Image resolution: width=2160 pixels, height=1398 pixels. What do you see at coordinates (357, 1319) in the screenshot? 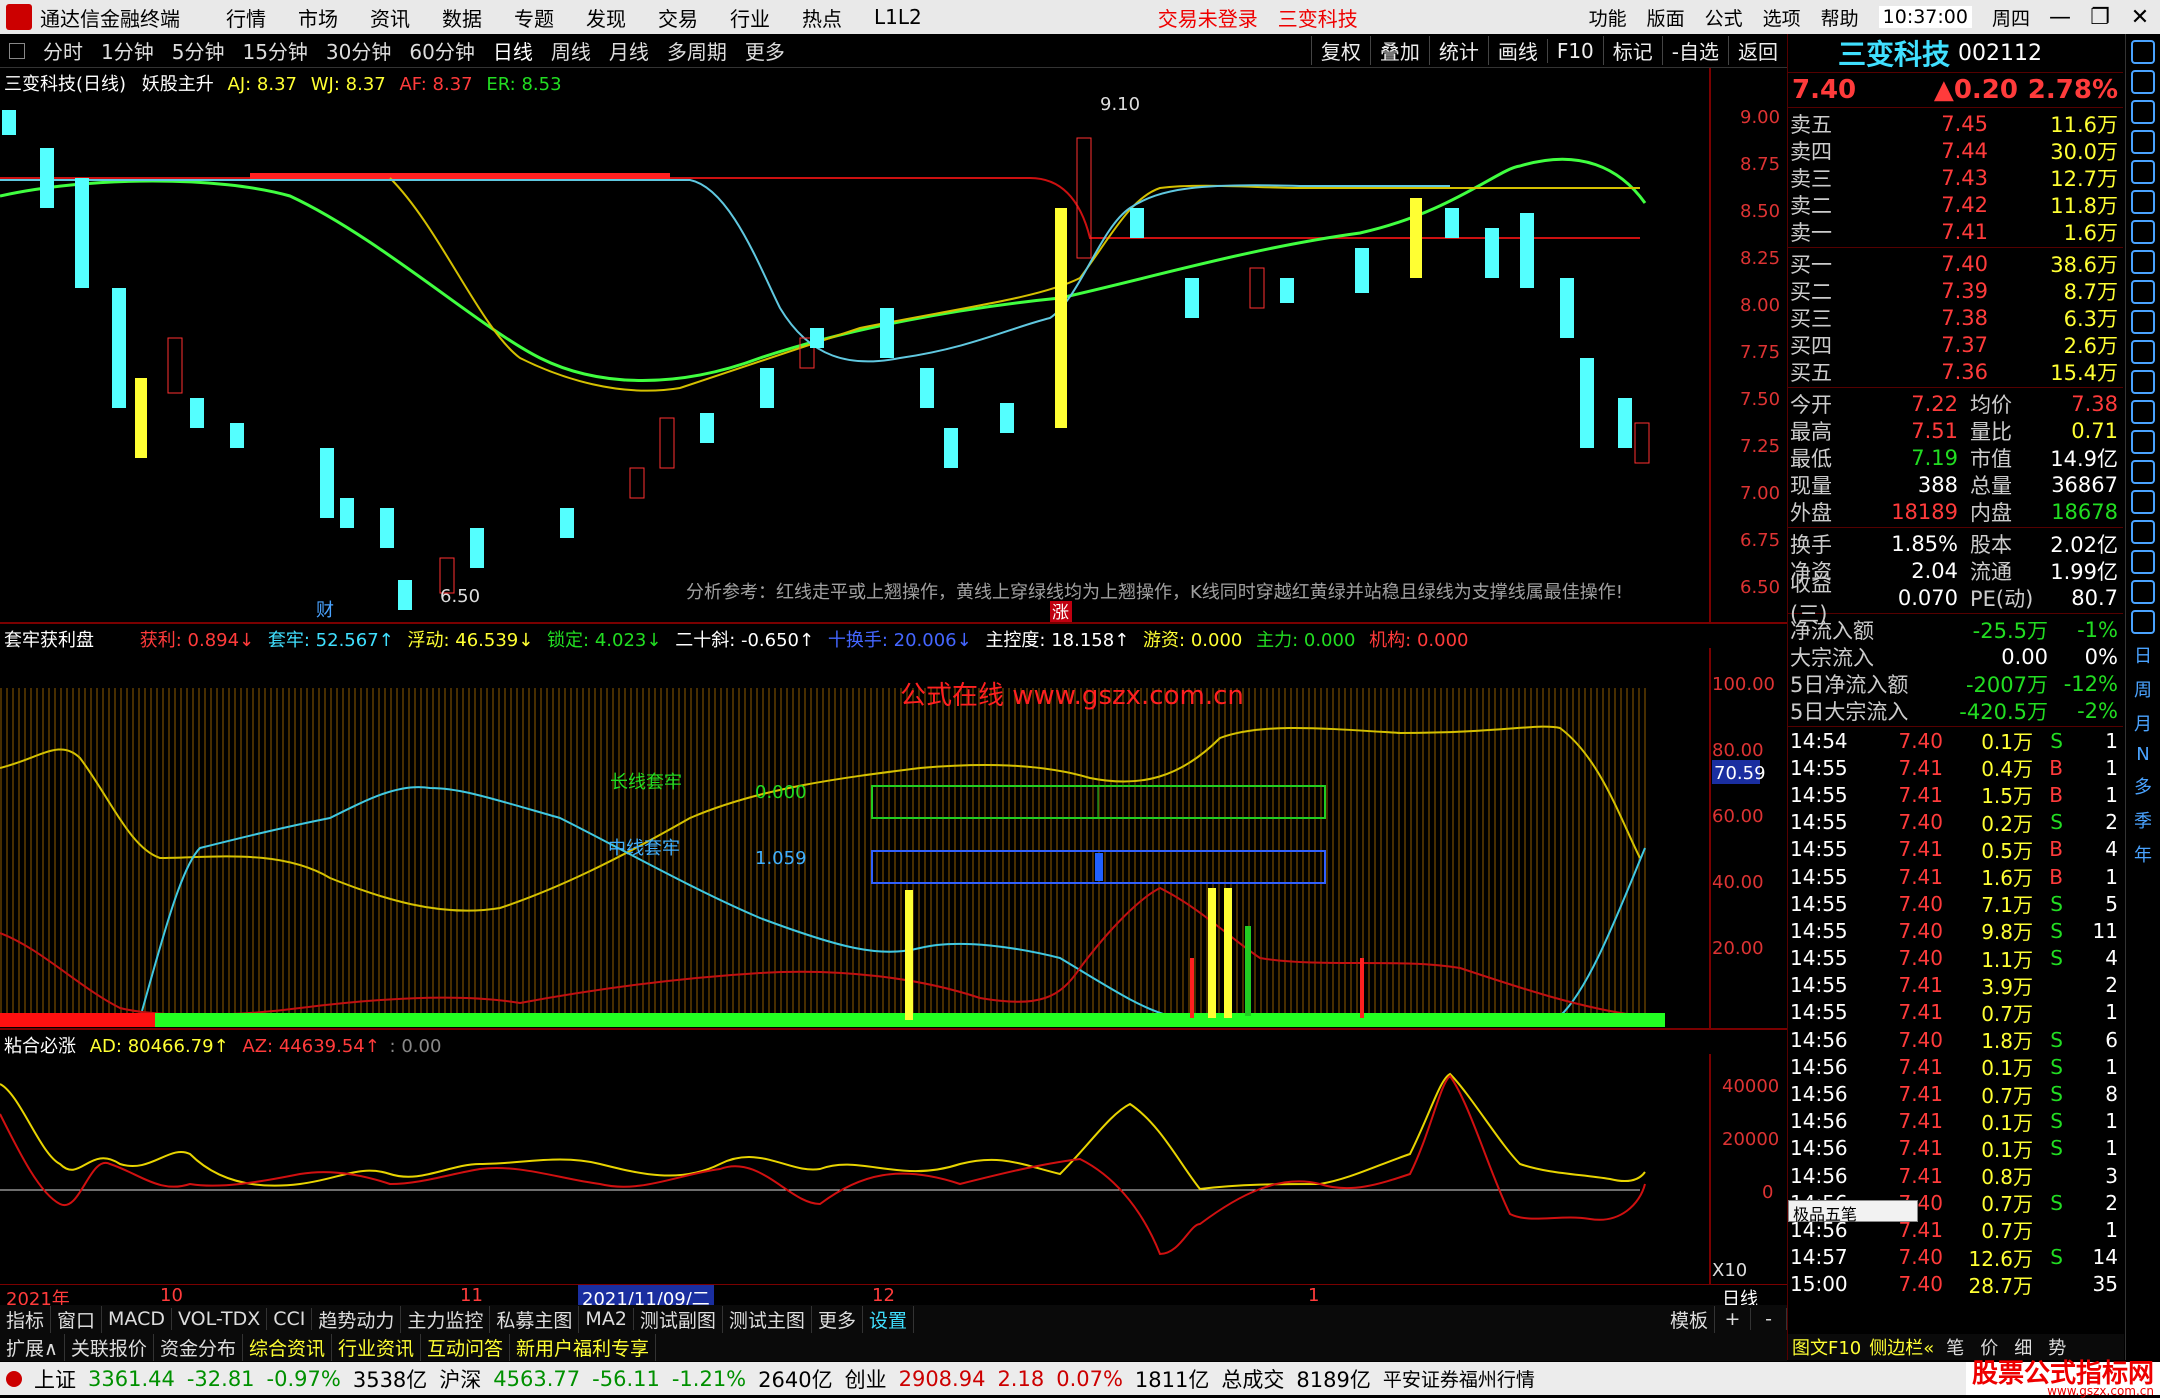
I see `tab: 趋势动力` at bounding box center [357, 1319].